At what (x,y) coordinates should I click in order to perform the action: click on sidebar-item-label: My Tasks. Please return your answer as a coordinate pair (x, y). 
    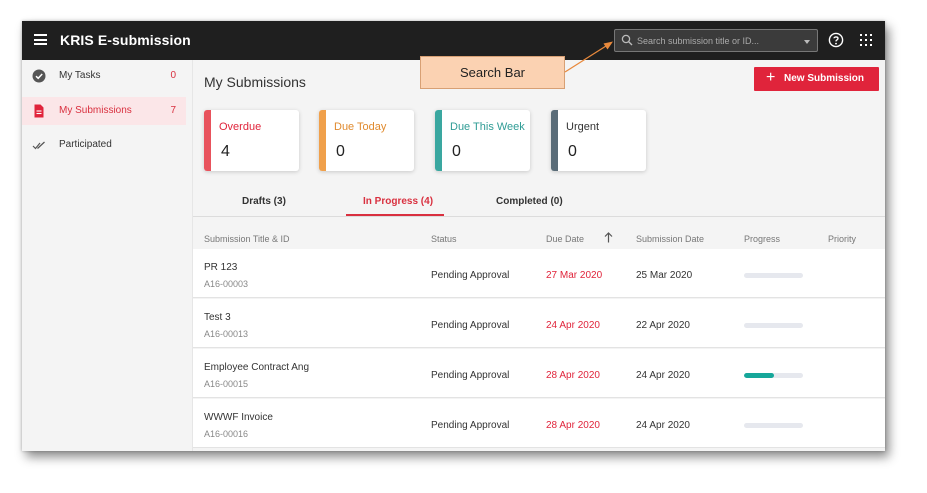
    Looking at the image, I should click on (80, 75).